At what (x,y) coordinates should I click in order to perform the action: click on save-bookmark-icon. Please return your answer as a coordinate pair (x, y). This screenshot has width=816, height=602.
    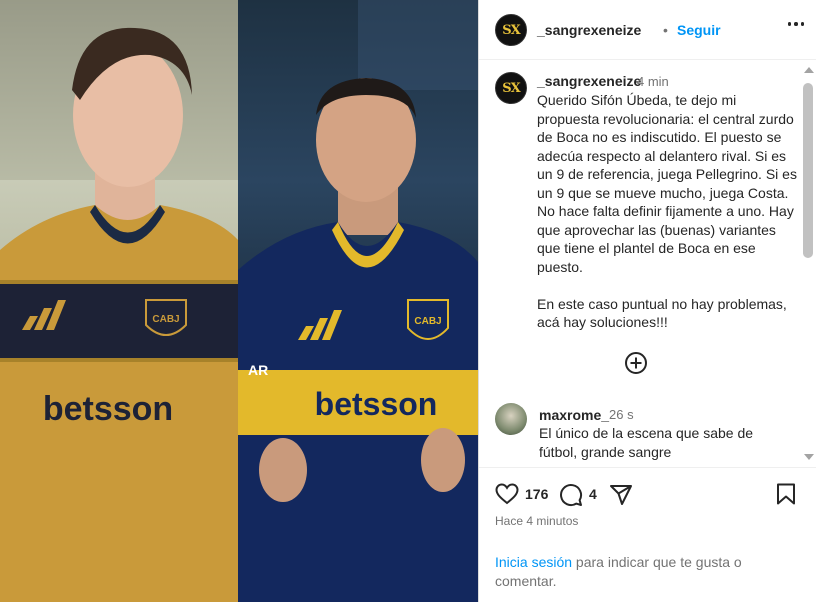
    Looking at the image, I should click on (786, 494).